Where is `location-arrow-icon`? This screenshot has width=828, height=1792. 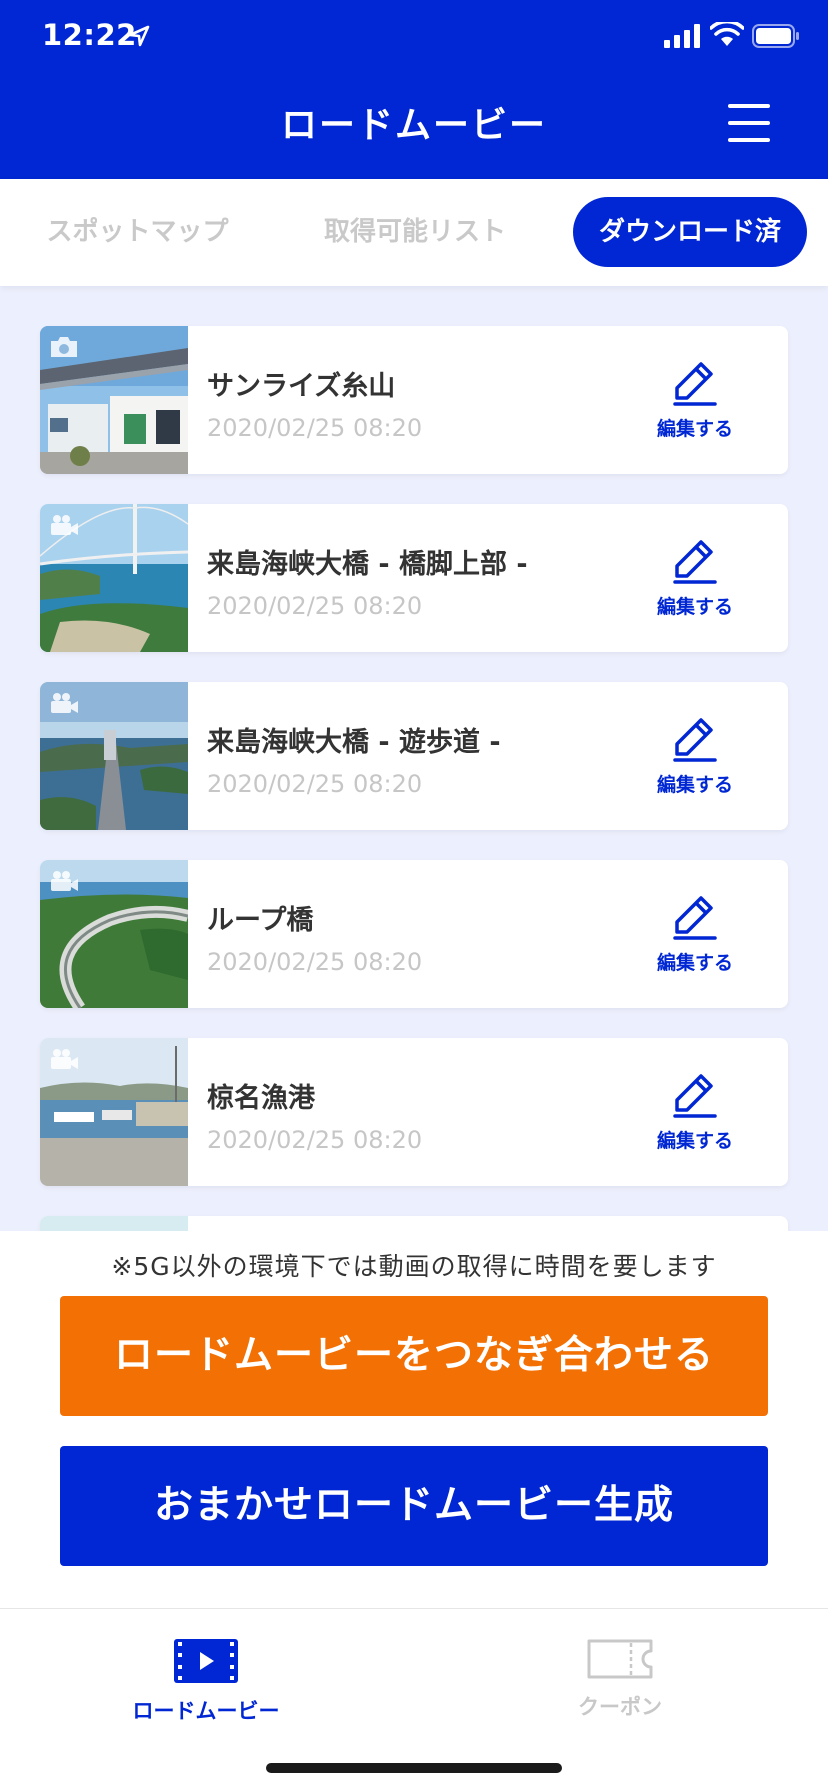 location-arrow-icon is located at coordinates (139, 36).